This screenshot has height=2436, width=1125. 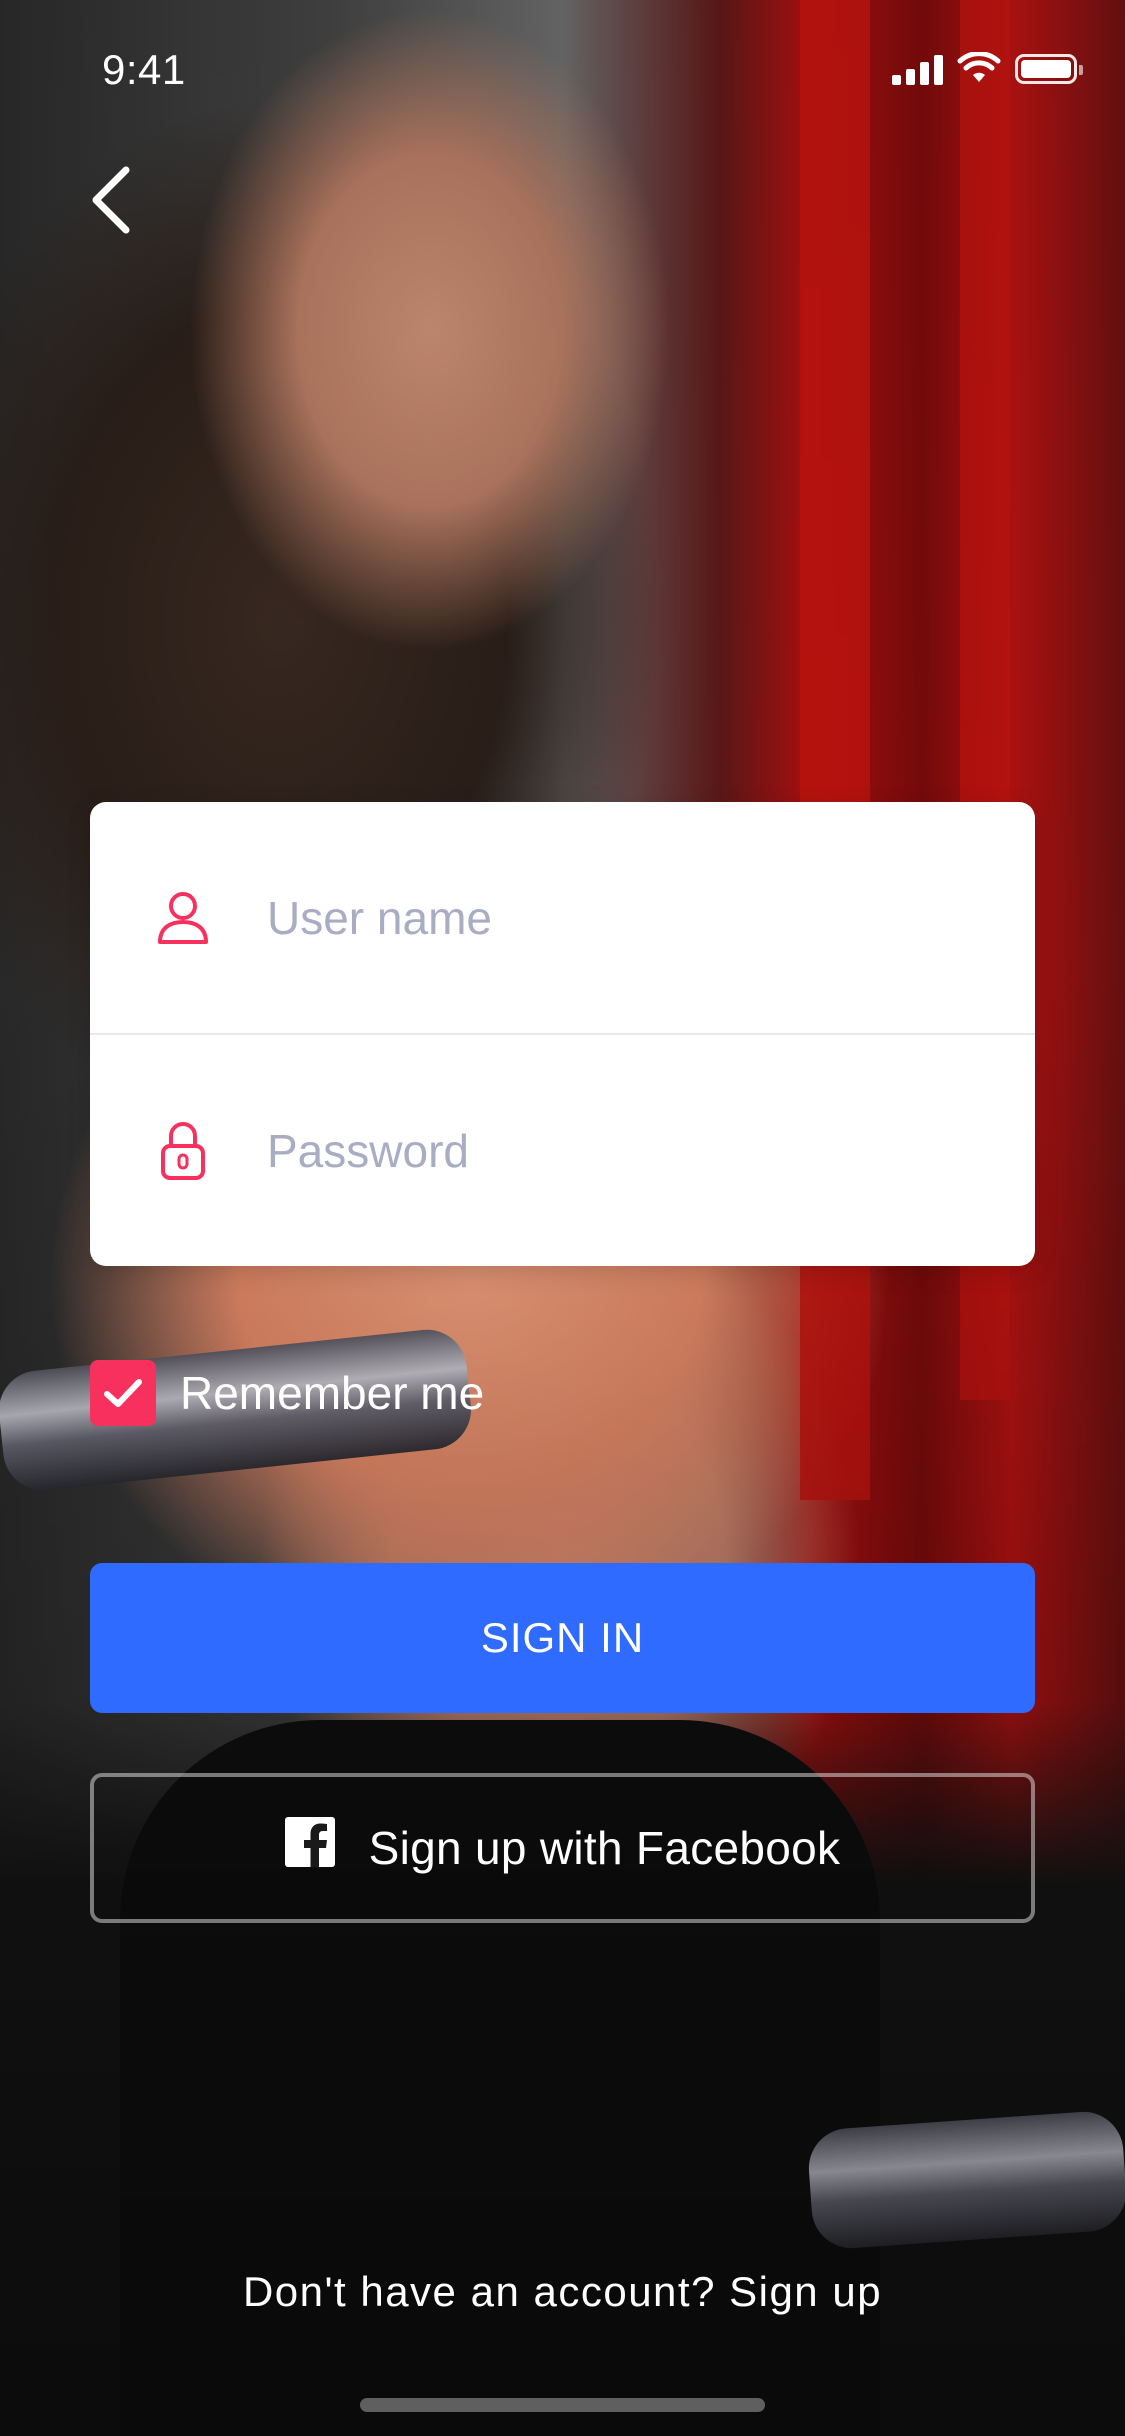 I want to click on cellular-signal-icon, so click(x=917, y=69).